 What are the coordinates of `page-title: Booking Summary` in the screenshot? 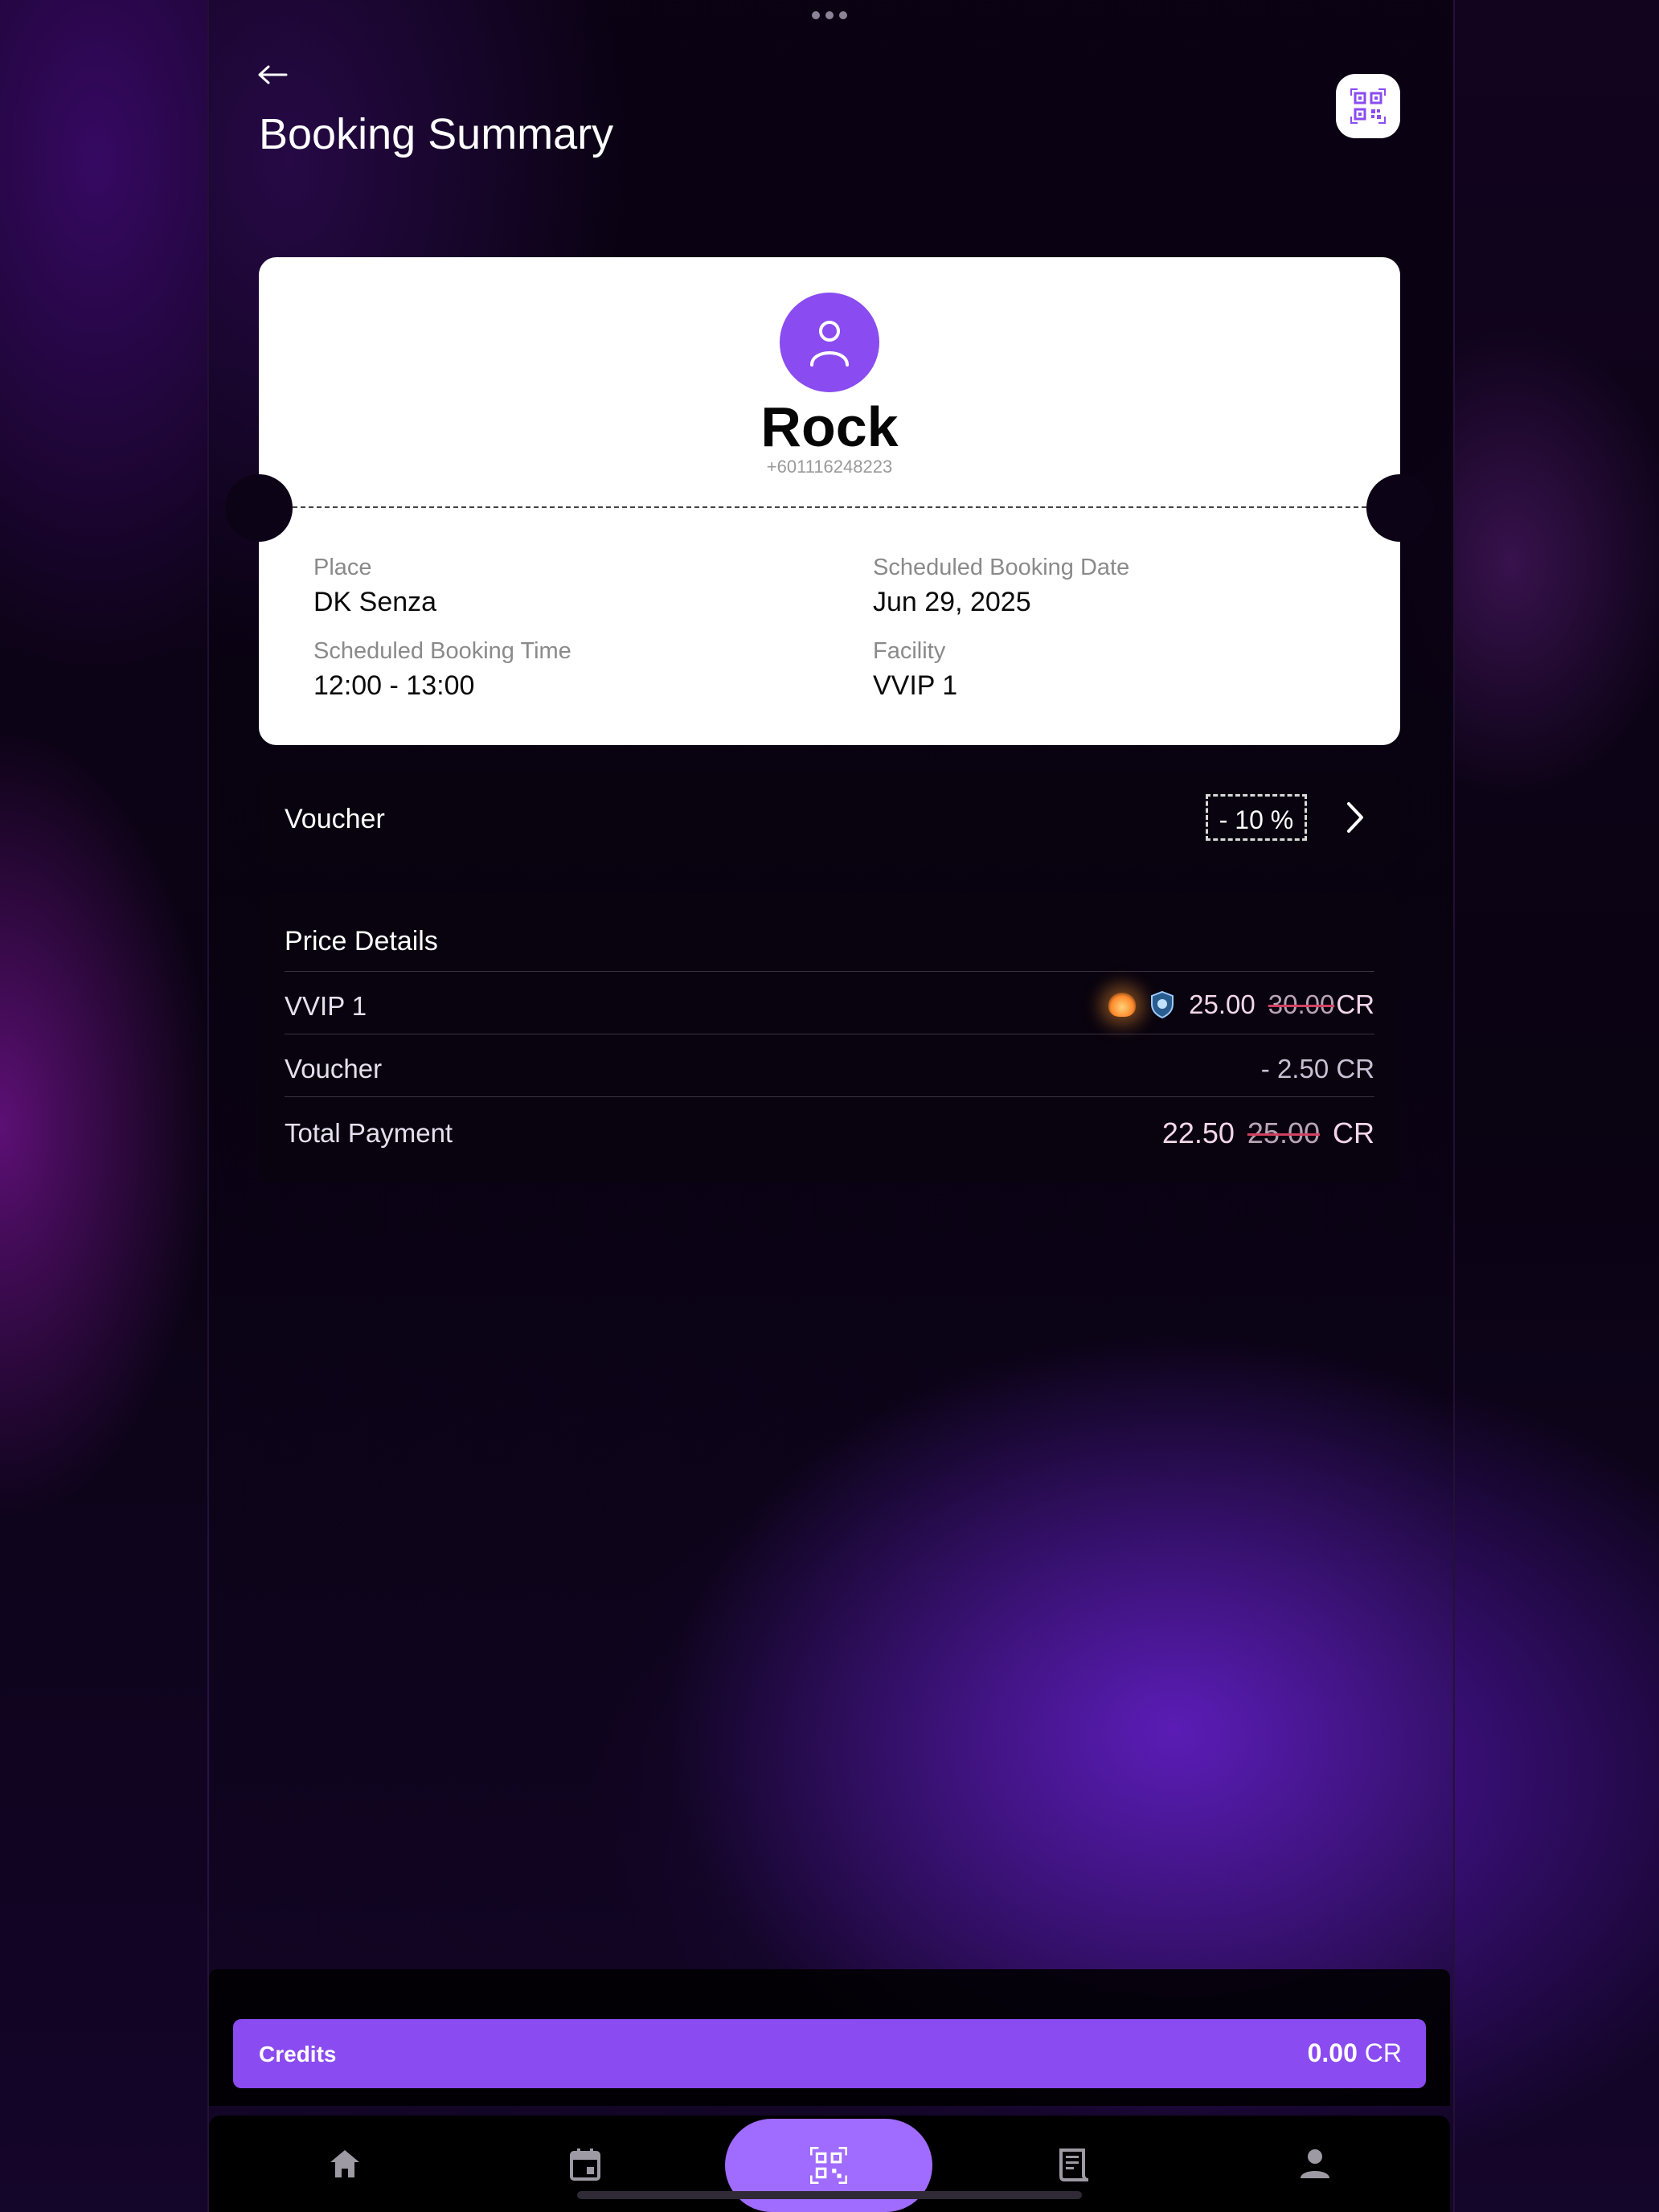 It's located at (436, 134).